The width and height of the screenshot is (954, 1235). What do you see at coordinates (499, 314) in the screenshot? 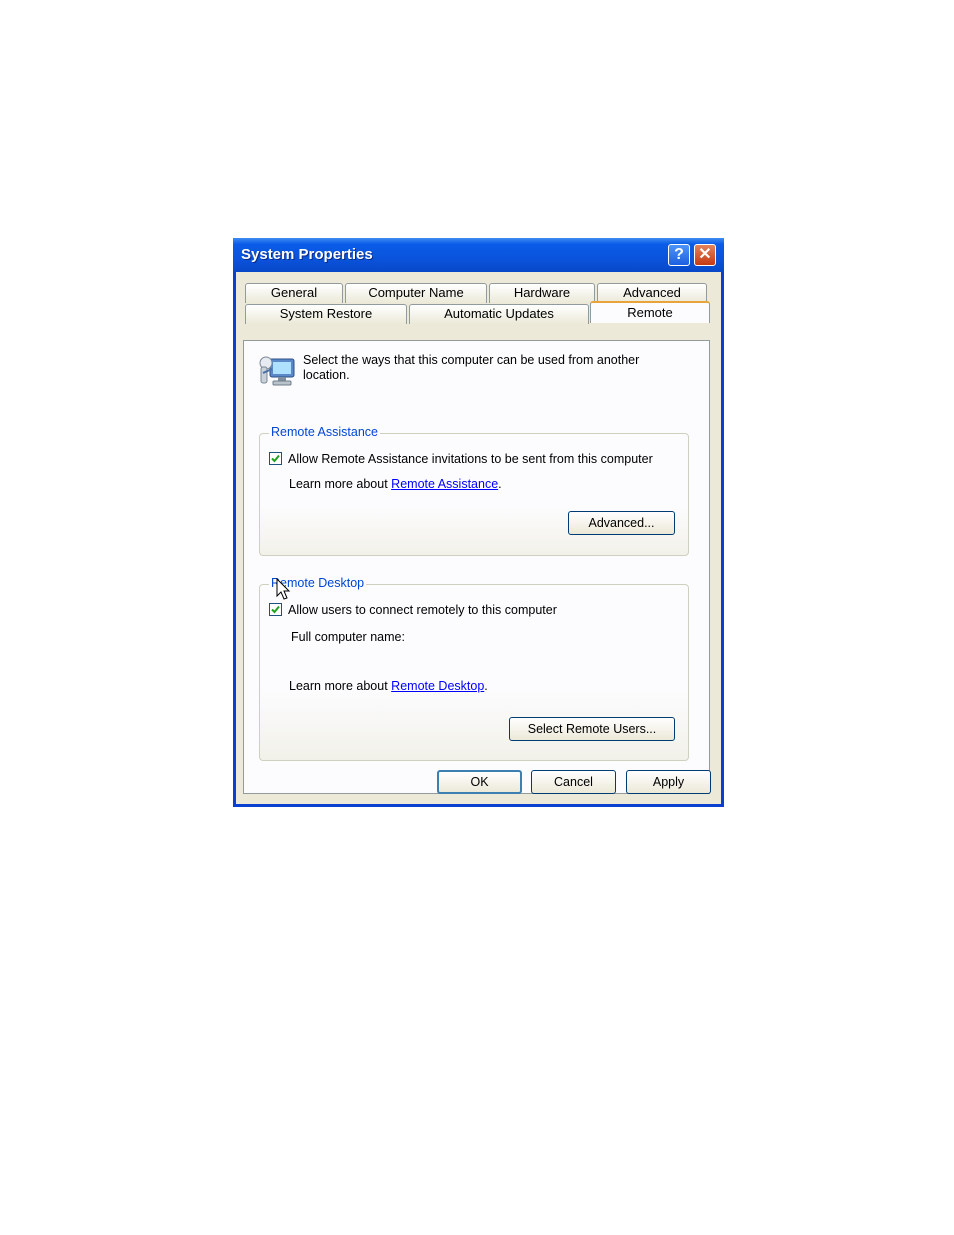
I see `tab-automatic-updates: Automatic Updates` at bounding box center [499, 314].